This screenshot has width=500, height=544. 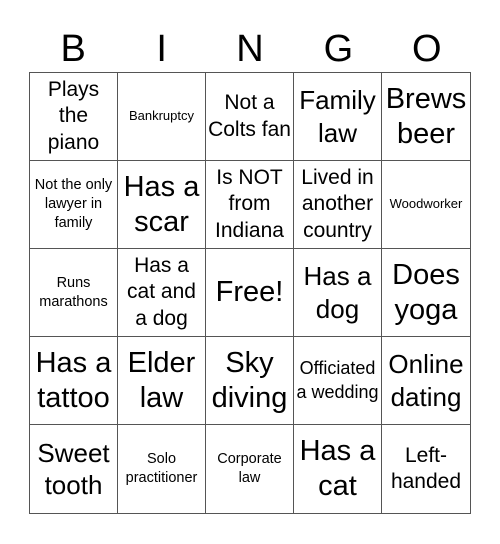 What do you see at coordinates (74, 381) in the screenshot?
I see `bingo-cell: Has a tattoo` at bounding box center [74, 381].